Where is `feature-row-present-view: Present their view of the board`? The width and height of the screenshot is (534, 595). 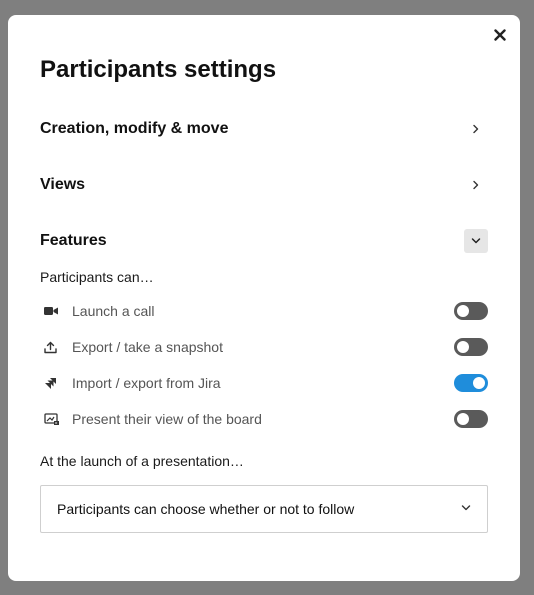
feature-row-present-view: Present their view of the board is located at coordinates (264, 419).